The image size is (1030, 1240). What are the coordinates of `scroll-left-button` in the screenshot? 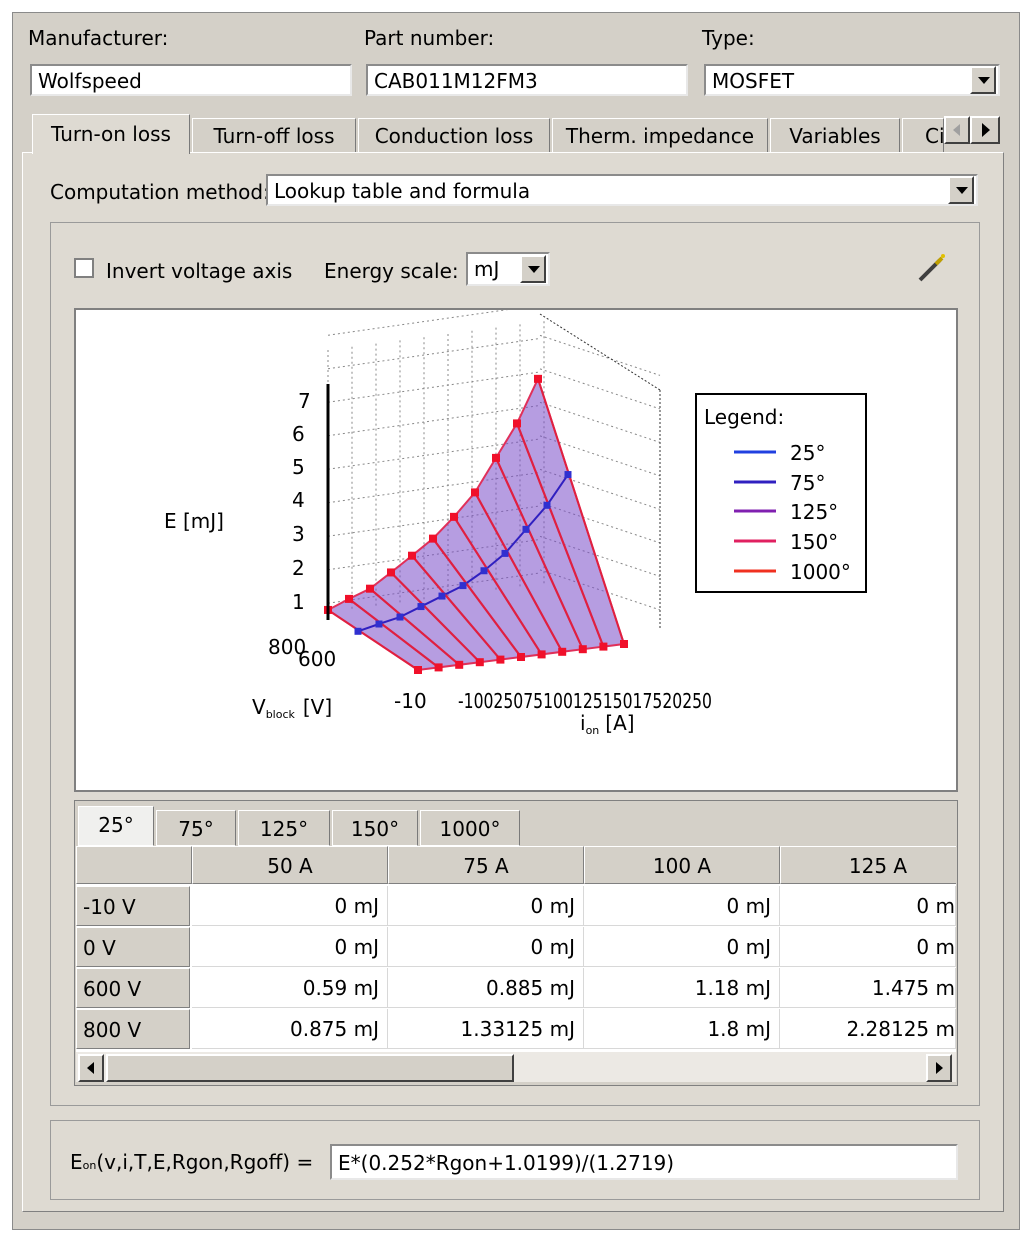 It's located at (91, 1068).